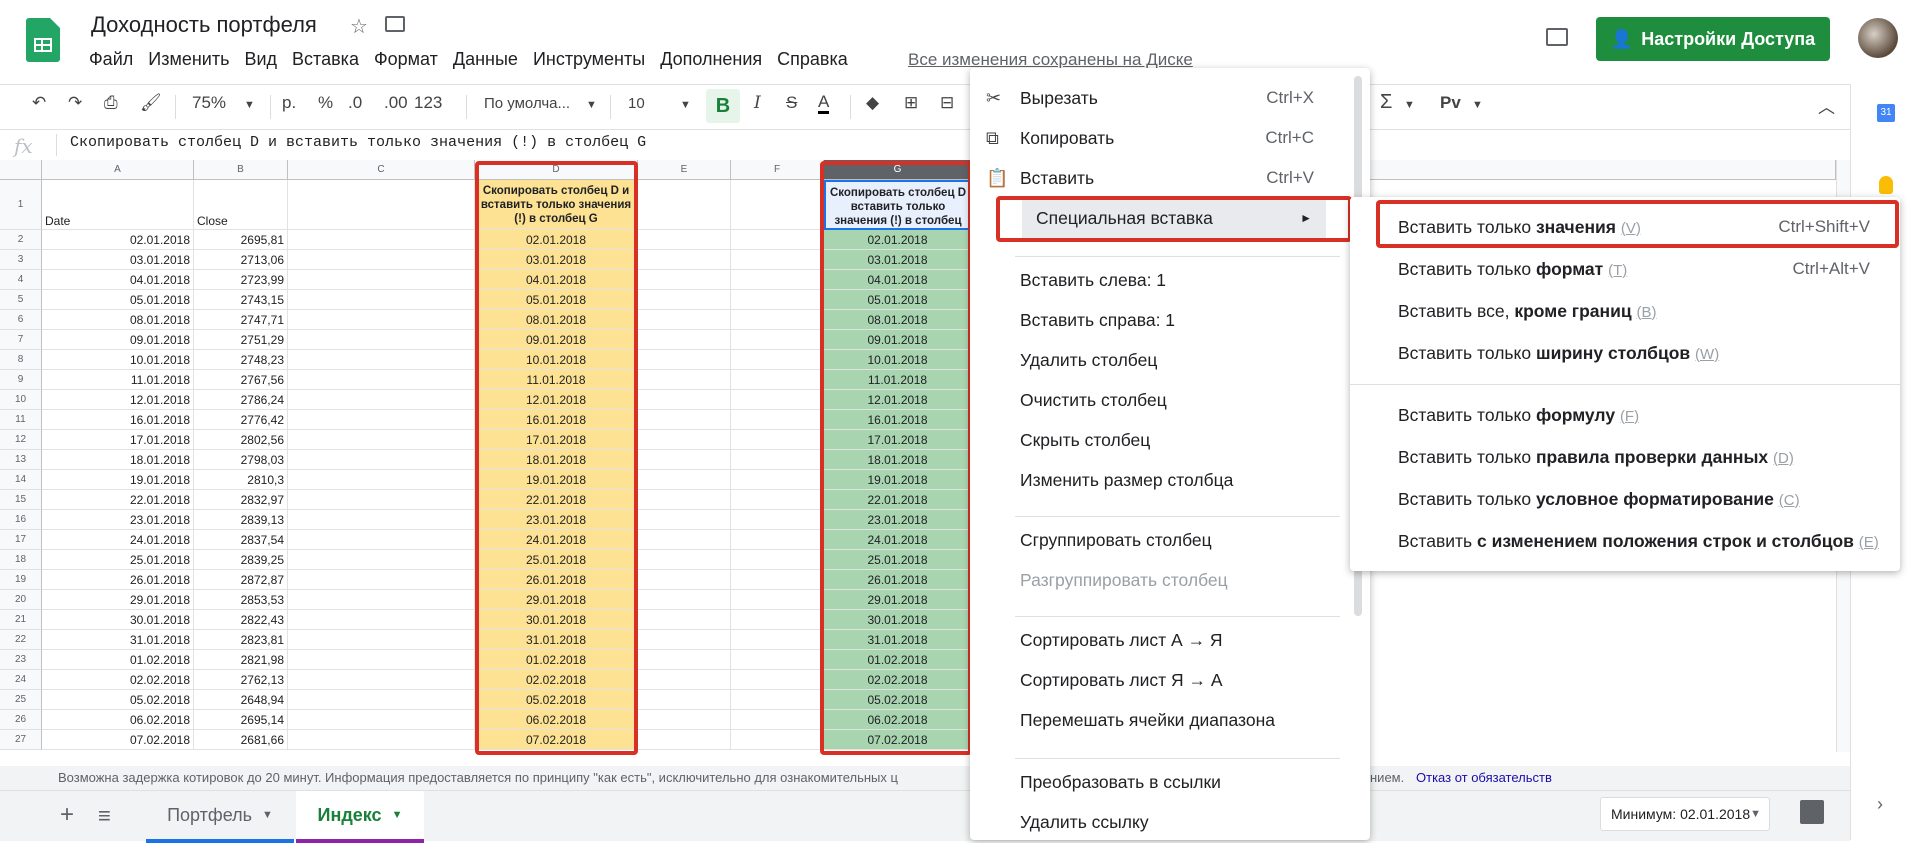  Describe the element at coordinates (39, 103) in the screenshot. I see `undo-icon: ↶` at that location.